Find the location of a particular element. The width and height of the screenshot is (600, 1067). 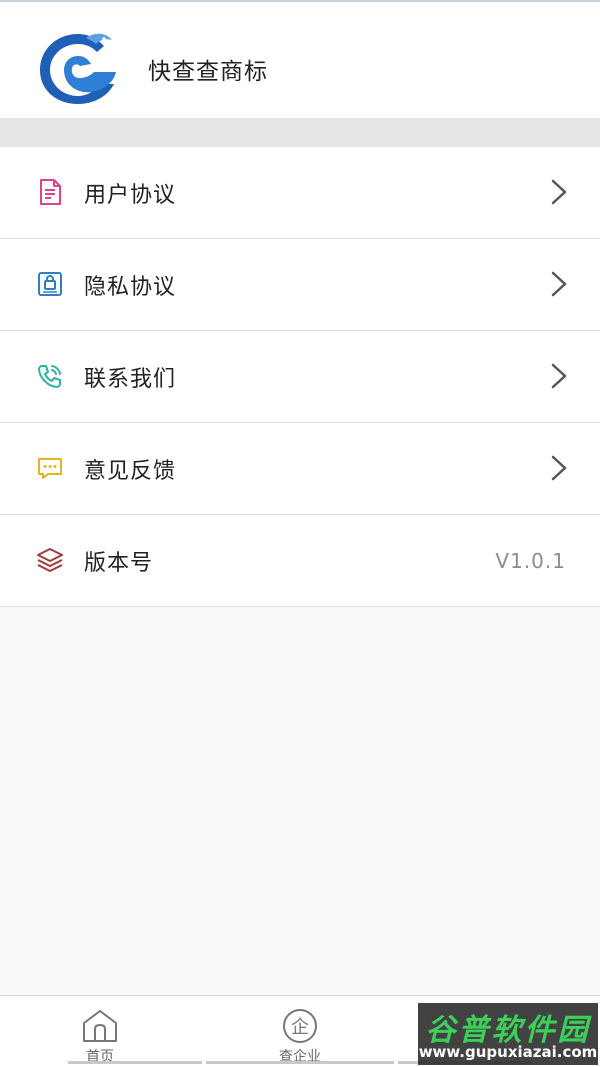

menu-item-label: 联系我们 is located at coordinates (130, 379).